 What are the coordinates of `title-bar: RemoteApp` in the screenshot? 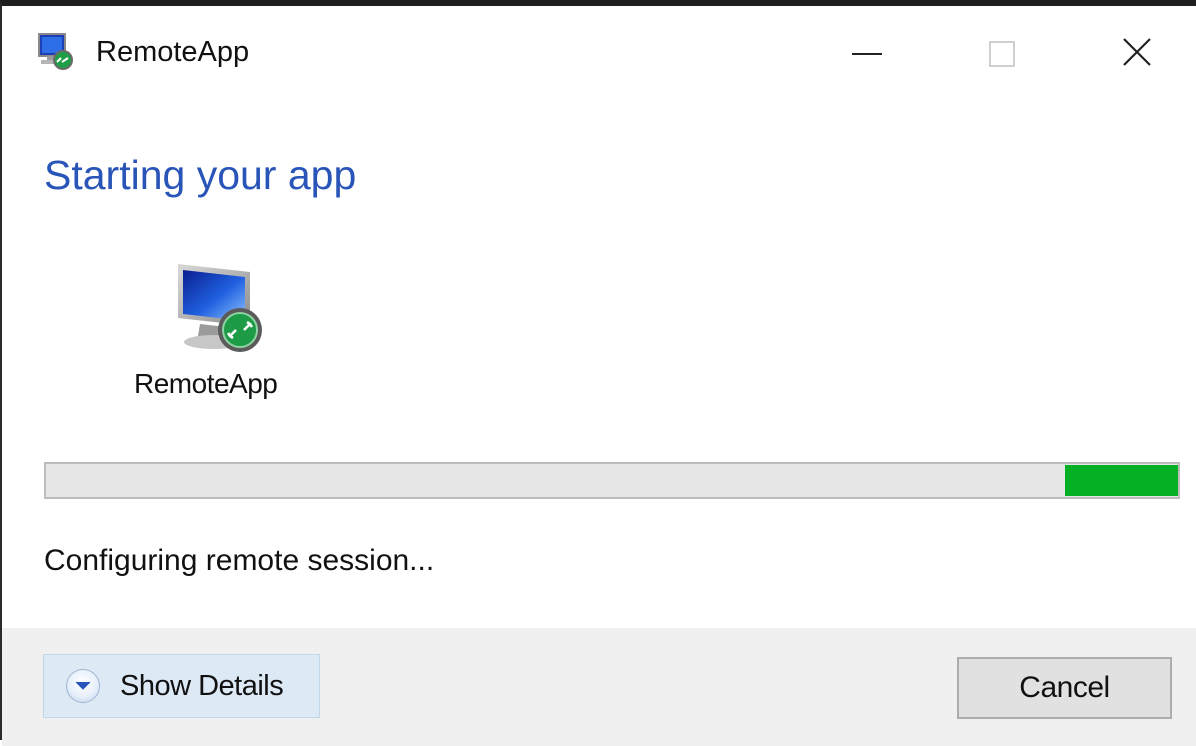 It's located at (599, 51).